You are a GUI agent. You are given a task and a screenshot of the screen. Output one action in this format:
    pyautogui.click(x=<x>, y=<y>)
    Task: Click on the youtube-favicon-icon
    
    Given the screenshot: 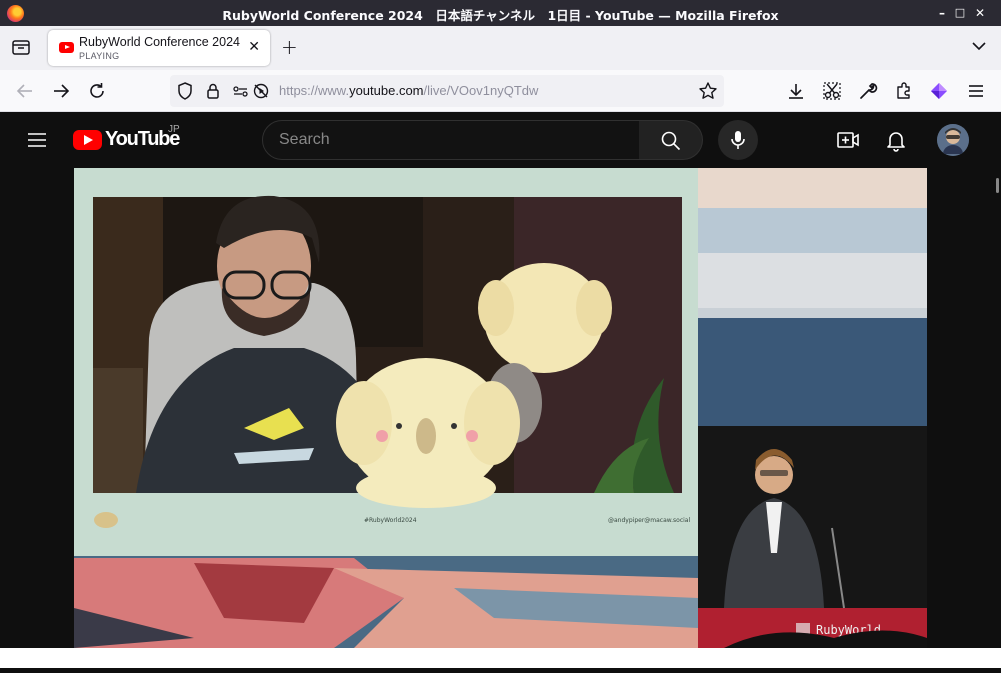 What is the action you would take?
    pyautogui.click(x=66, y=47)
    